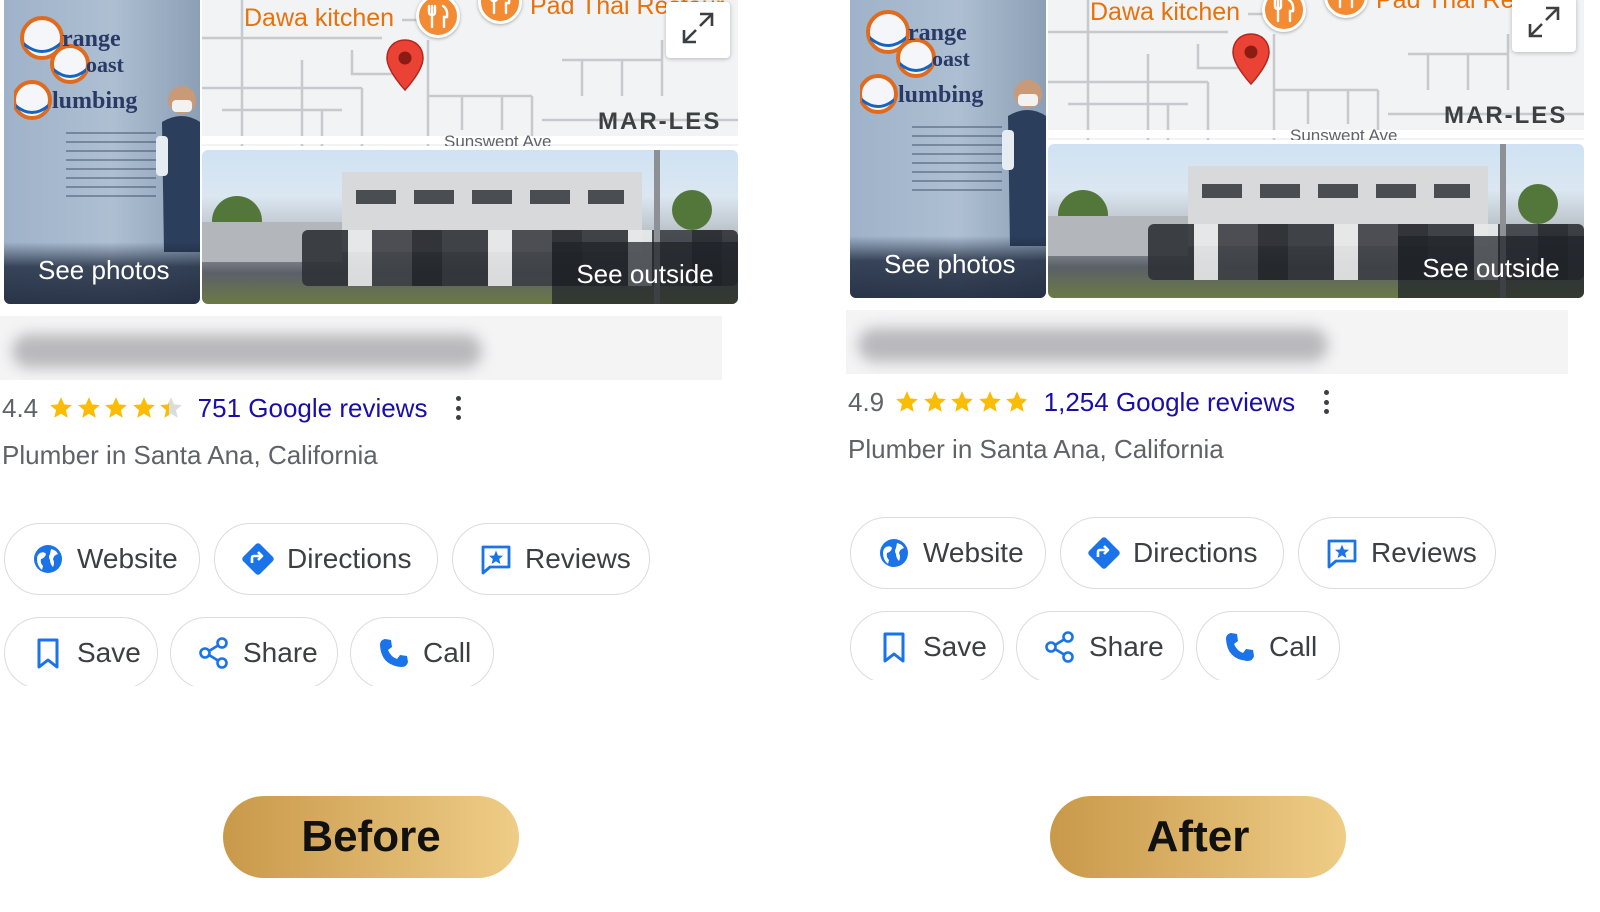  Describe the element at coordinates (20, 407) in the screenshot. I see `rating-value: 4.4` at that location.